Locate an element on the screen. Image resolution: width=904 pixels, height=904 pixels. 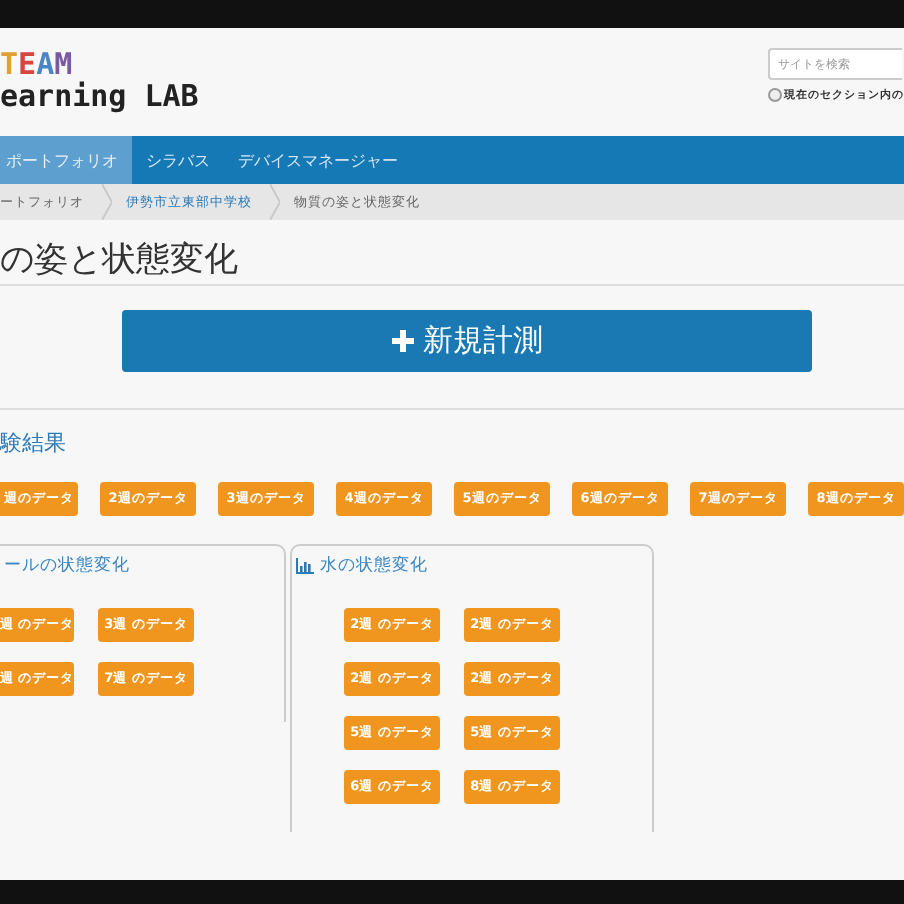
nav-tab: ポートフォリオ is located at coordinates (66, 160).